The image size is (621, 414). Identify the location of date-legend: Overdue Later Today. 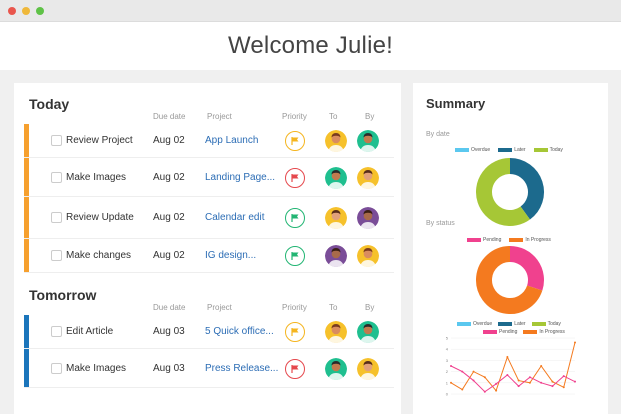
(509, 150).